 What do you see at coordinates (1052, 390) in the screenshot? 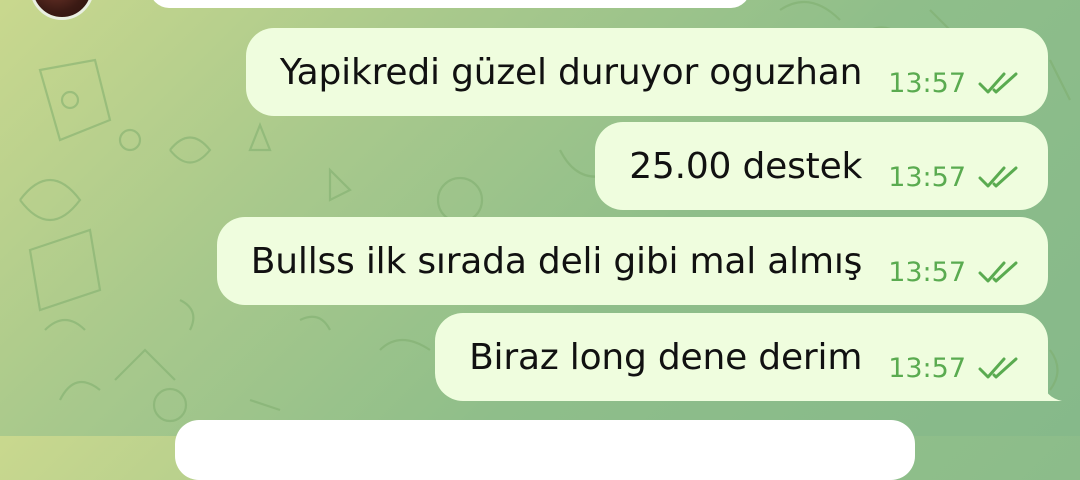
I see `bubble-tail` at bounding box center [1052, 390].